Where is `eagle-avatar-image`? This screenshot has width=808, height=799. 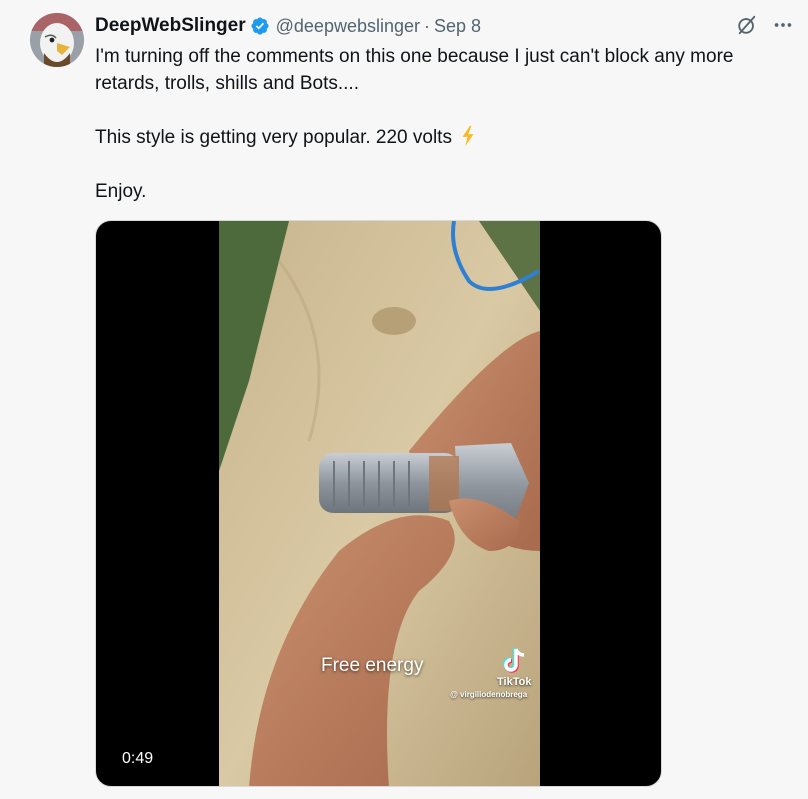
eagle-avatar-image is located at coordinates (57, 40).